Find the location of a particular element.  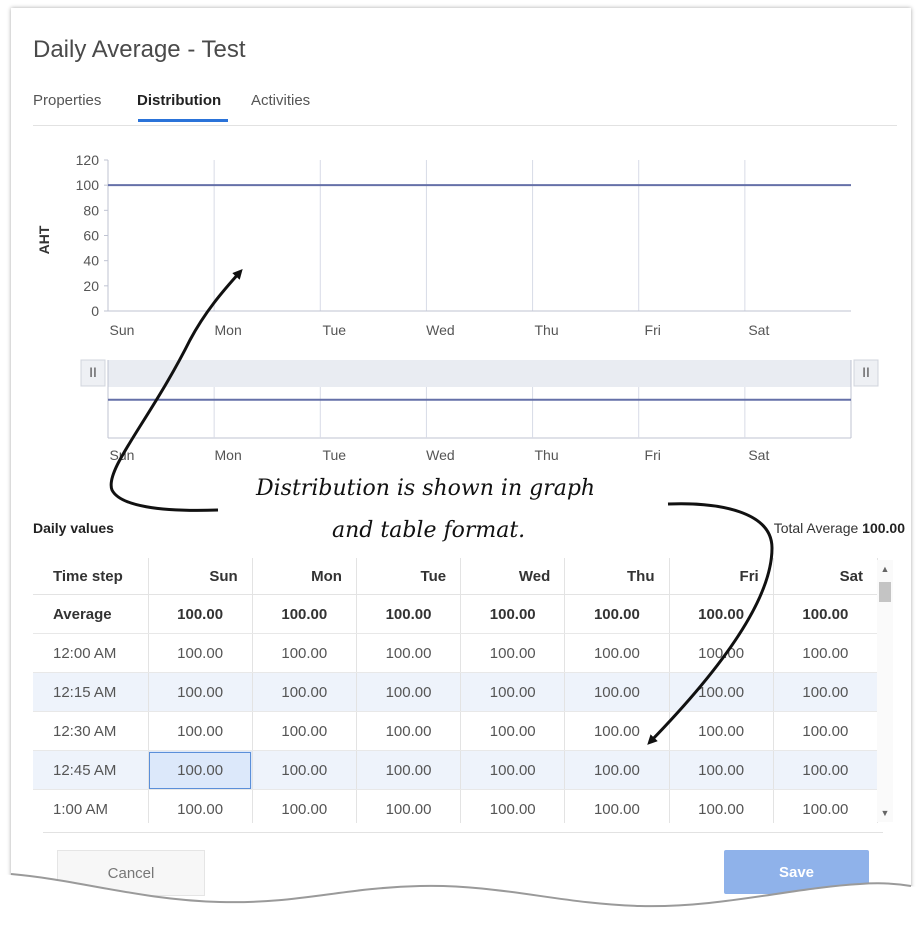

navigator-selection-band is located at coordinates (479, 373).